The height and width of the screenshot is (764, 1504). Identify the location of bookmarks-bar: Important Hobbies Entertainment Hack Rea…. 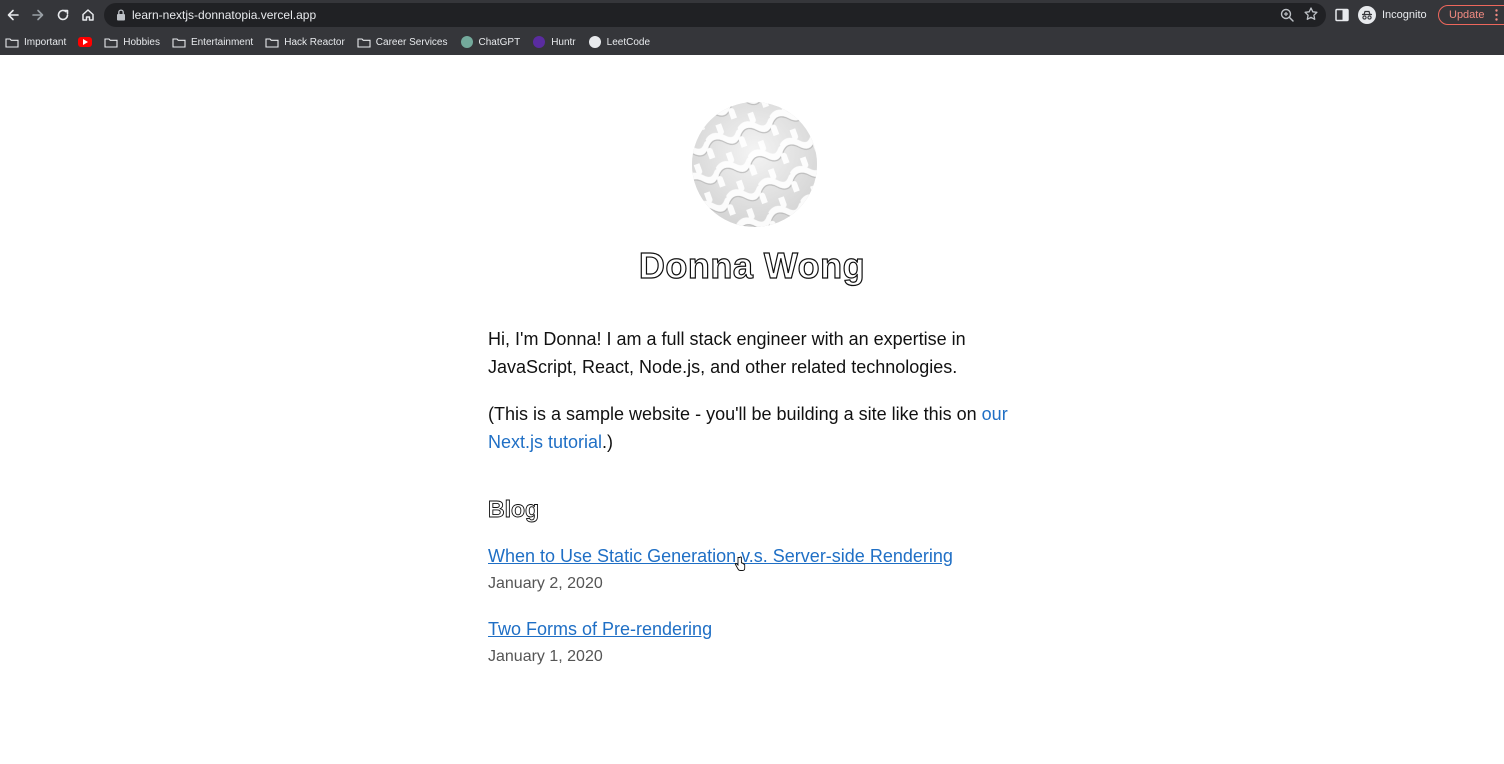
(752, 42).